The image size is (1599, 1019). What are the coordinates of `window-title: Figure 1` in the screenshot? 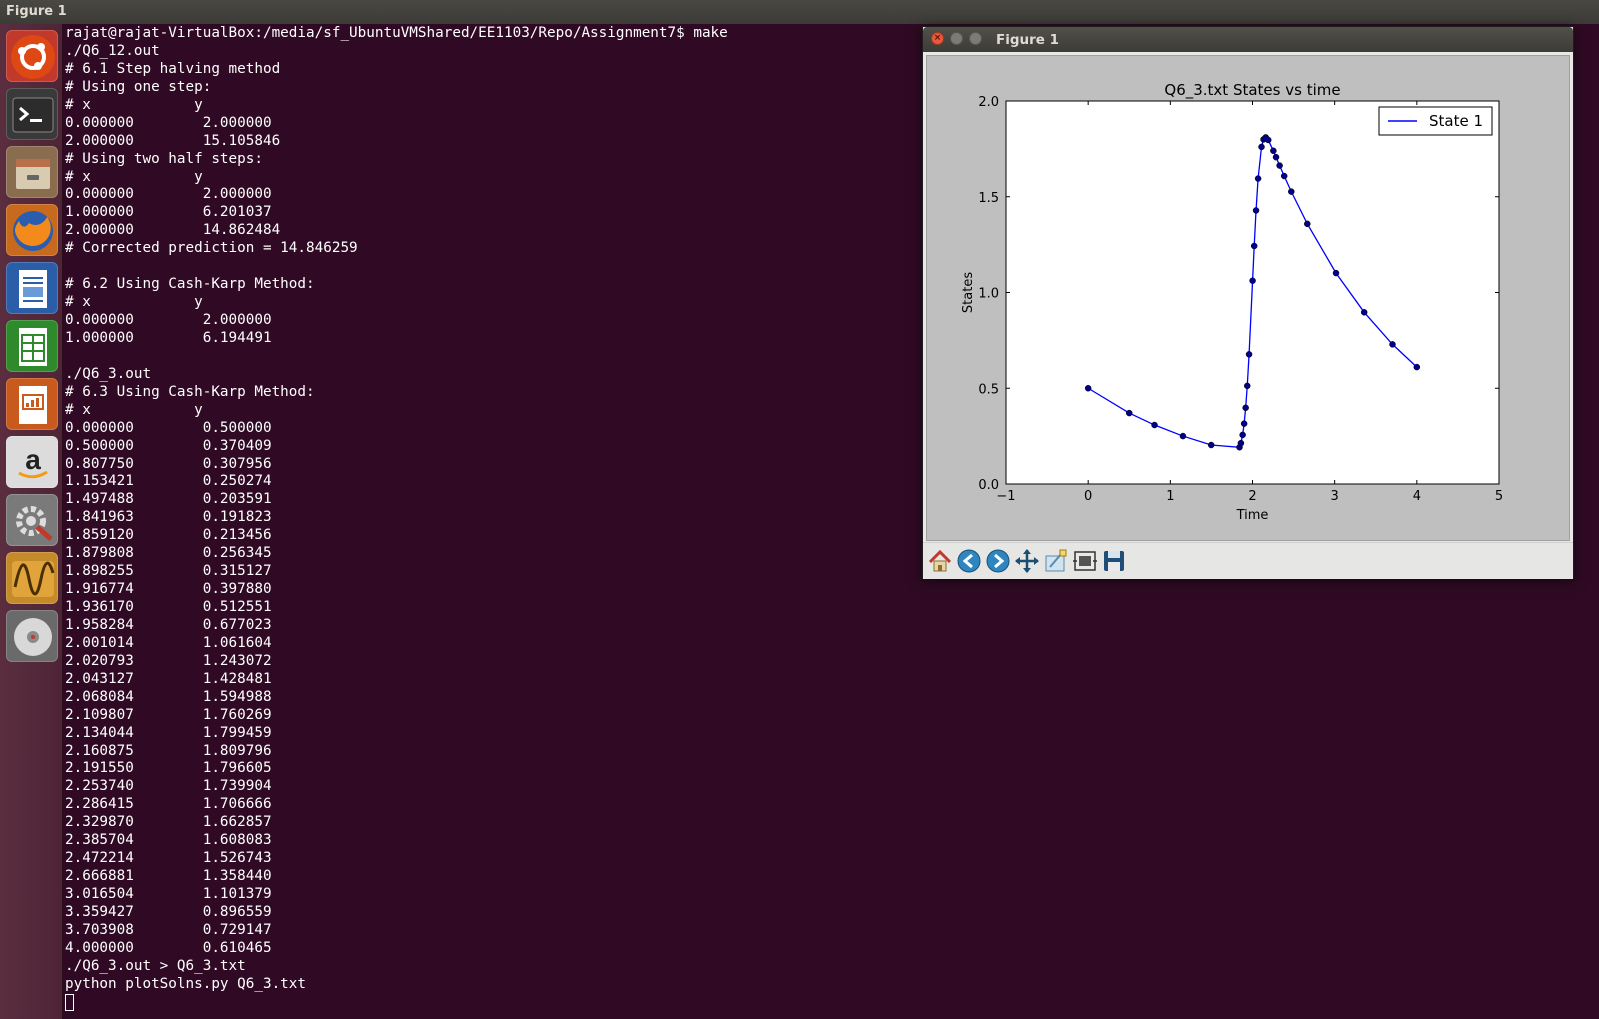 It's located at (1028, 40).